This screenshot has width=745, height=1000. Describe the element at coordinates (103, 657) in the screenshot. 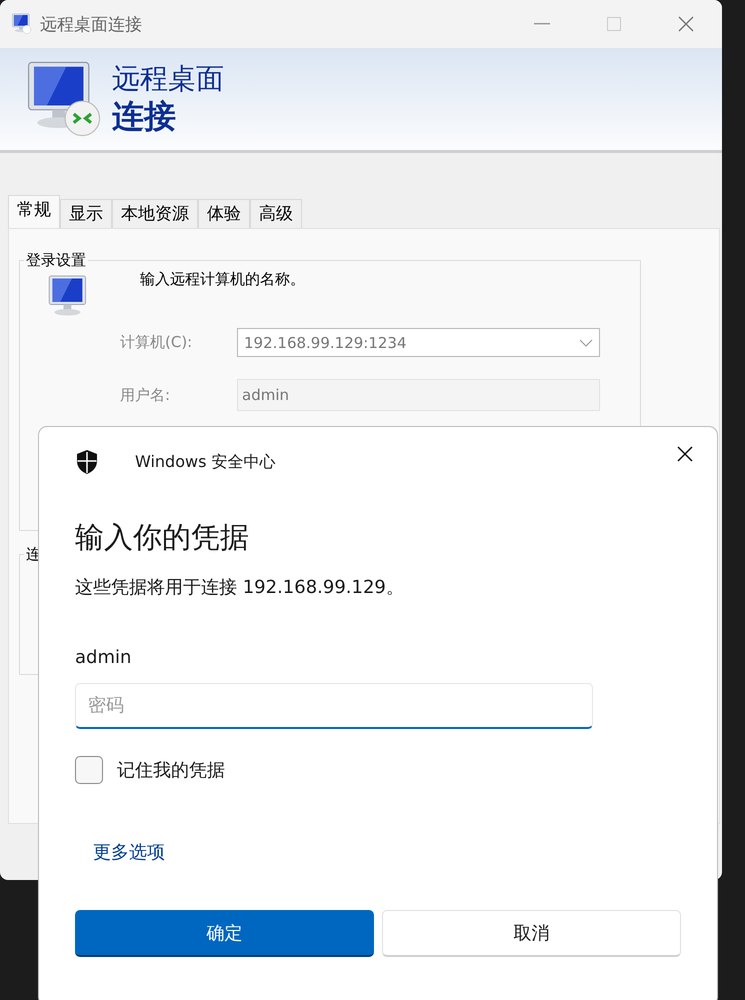

I see `username-text: admin` at that location.